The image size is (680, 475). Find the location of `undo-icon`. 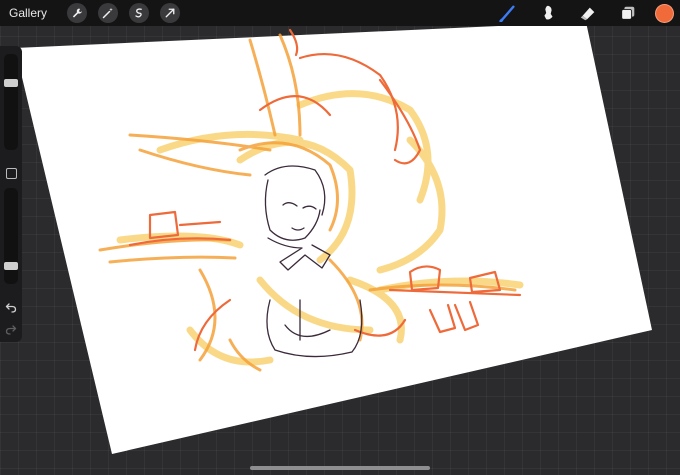

undo-icon is located at coordinates (11, 308).